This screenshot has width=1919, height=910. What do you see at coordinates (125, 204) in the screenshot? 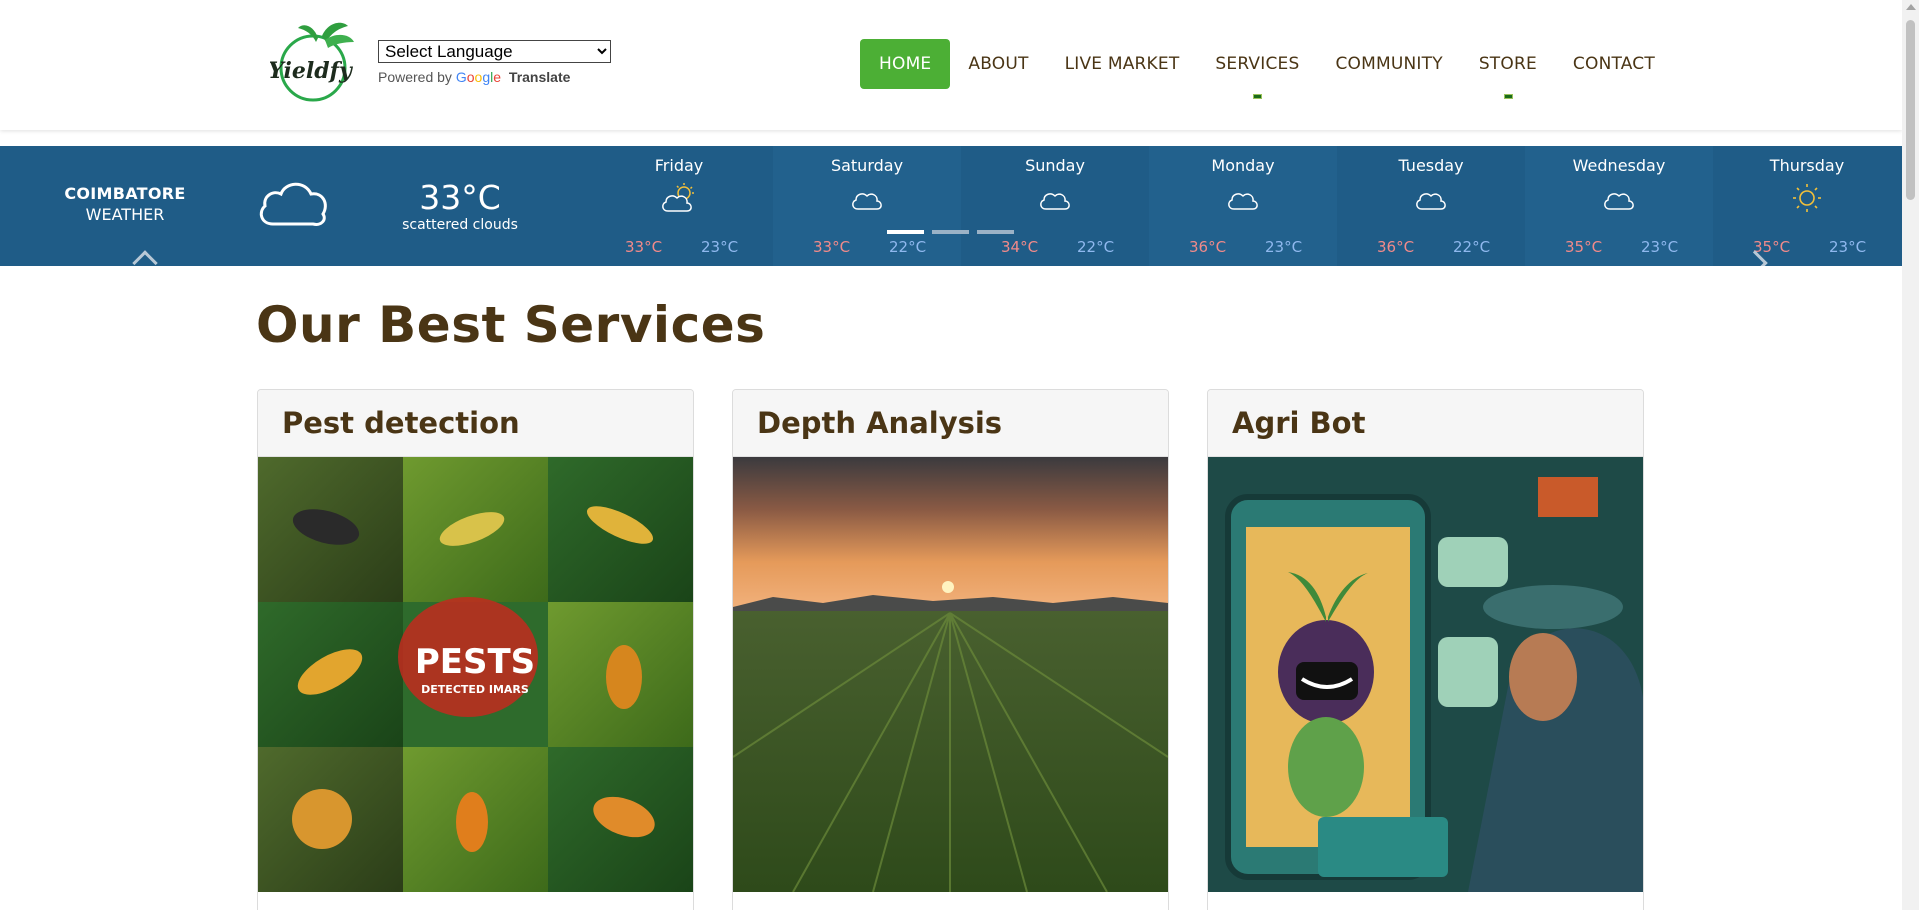
I see `weather-location: COIMBATORE WEATHER` at bounding box center [125, 204].